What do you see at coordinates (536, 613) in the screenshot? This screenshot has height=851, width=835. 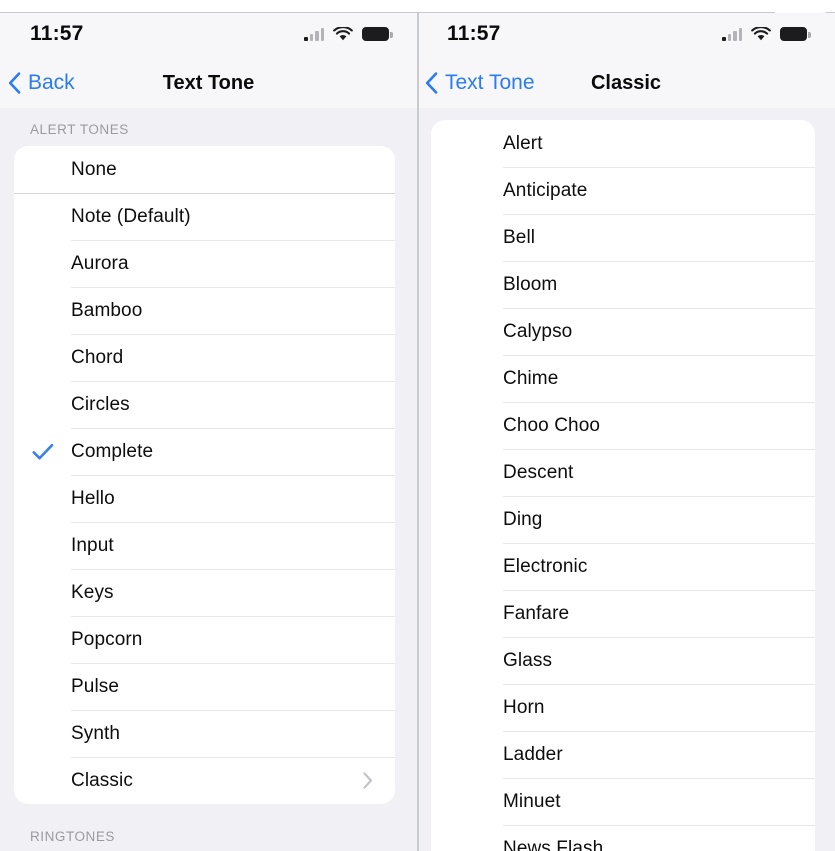 I see `classic-tone-label: Fanfare` at bounding box center [536, 613].